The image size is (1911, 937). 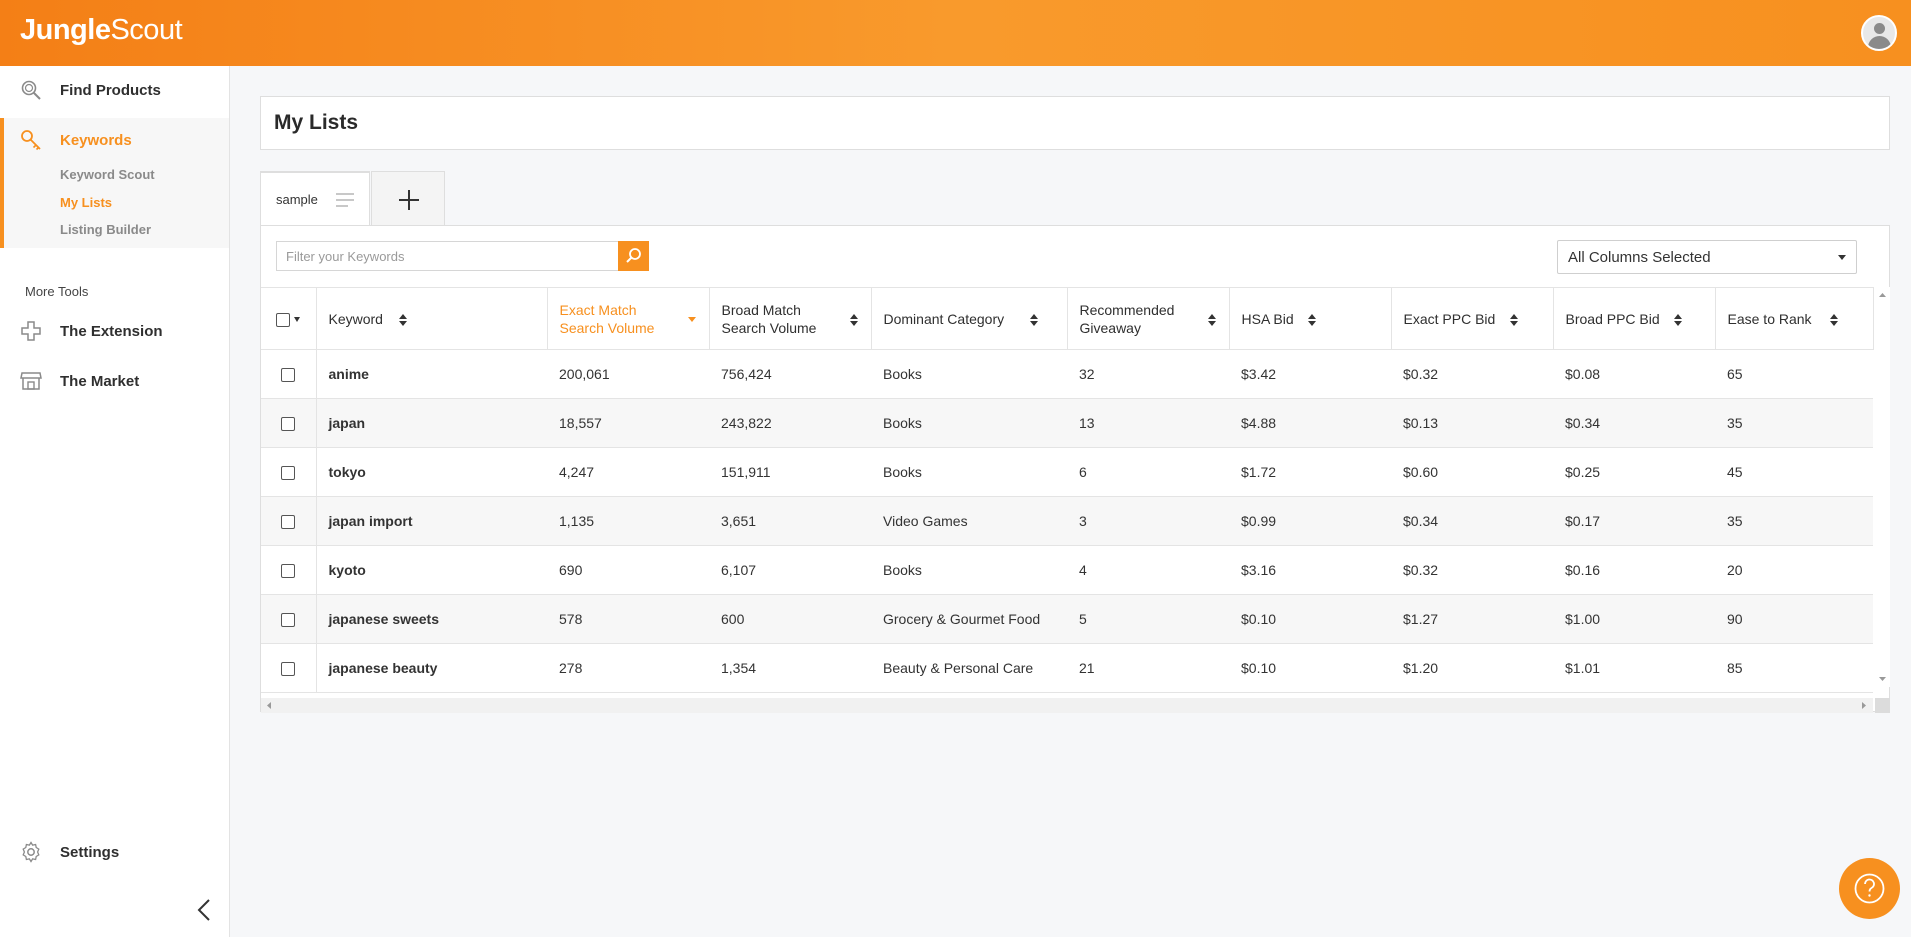 I want to click on list-menu-icon, so click(x=345, y=200).